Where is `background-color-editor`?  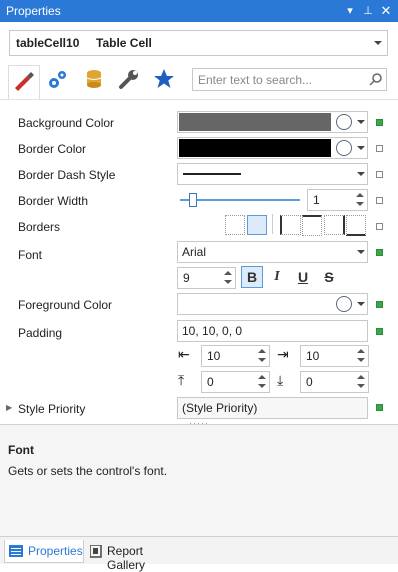 background-color-editor is located at coordinates (272, 122).